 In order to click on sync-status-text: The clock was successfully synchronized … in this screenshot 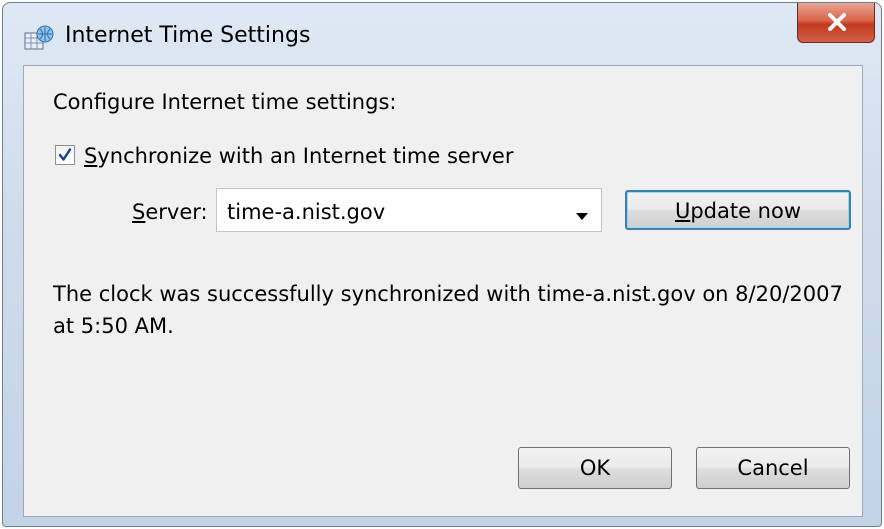, I will do `click(448, 310)`.